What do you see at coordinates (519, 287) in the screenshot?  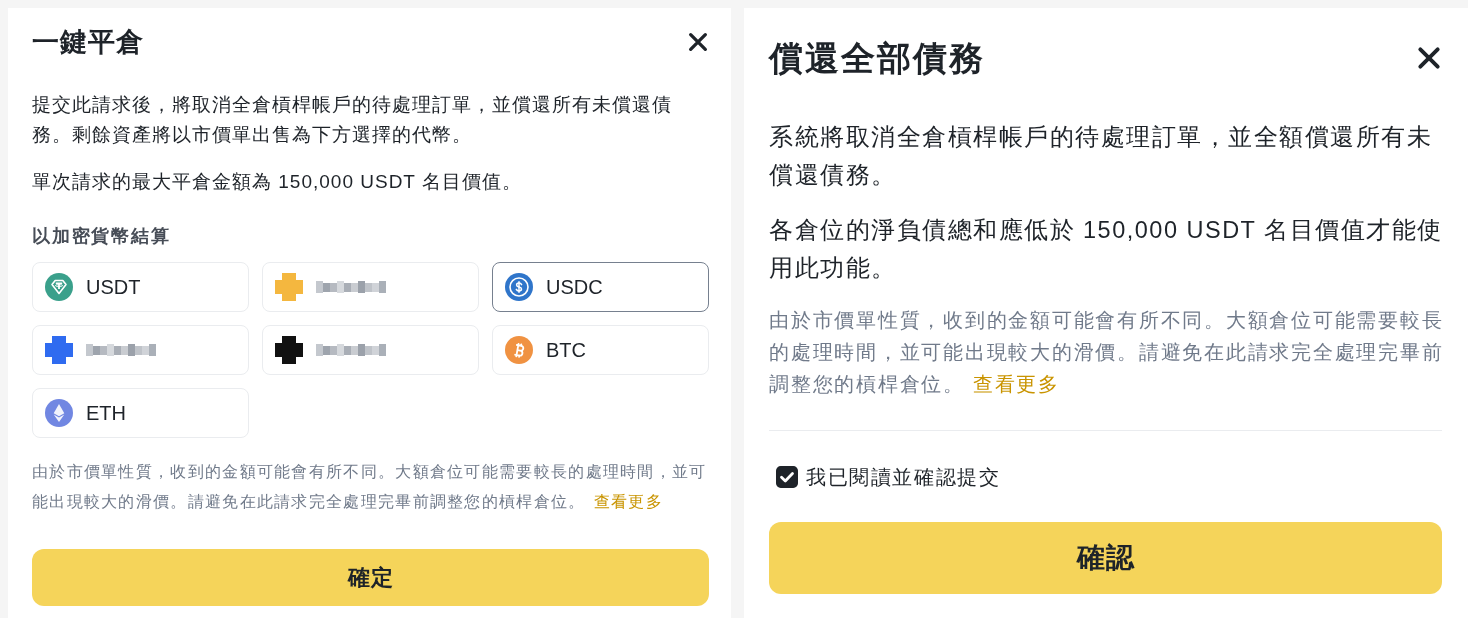 I see `dollar-coin-icon` at bounding box center [519, 287].